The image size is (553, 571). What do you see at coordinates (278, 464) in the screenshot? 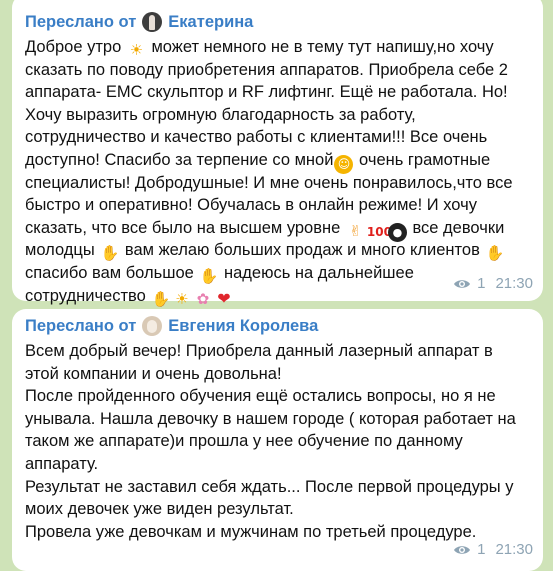
I see `message-line: аппарату.` at bounding box center [278, 464].